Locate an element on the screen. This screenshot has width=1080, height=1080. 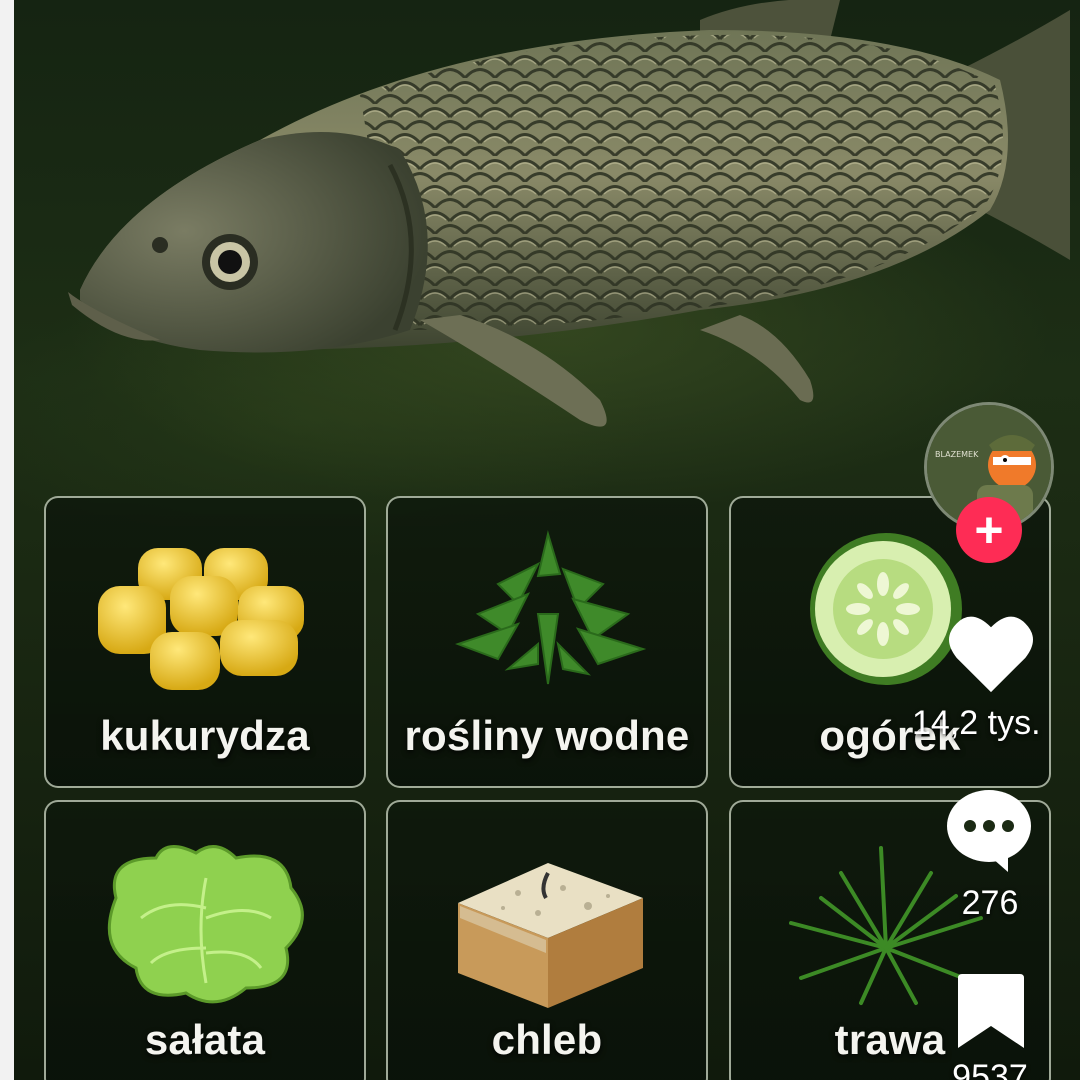
option-label: sałata is located at coordinates (205, 1039).